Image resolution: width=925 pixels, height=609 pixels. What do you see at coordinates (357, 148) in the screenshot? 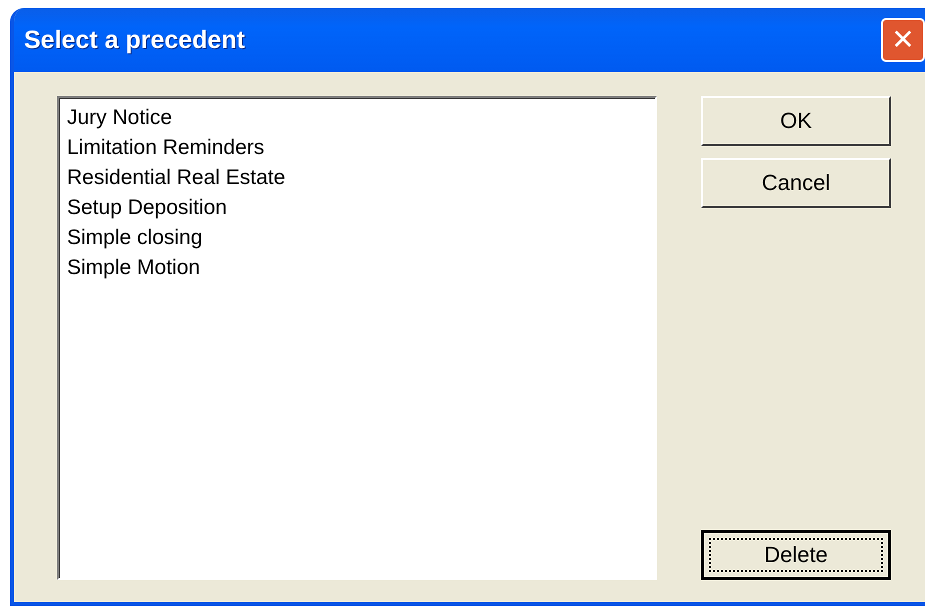
I see `list-item: Limitation Reminders` at bounding box center [357, 148].